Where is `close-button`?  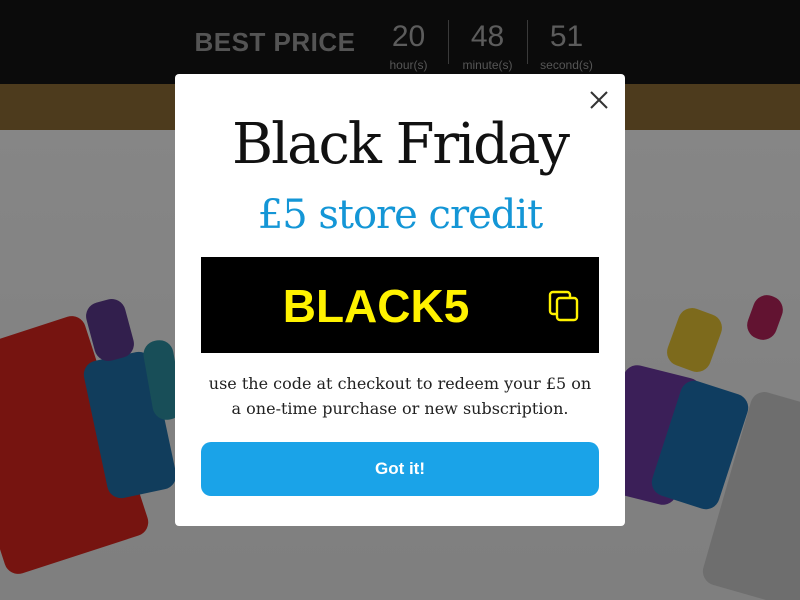
close-button is located at coordinates (599, 100).